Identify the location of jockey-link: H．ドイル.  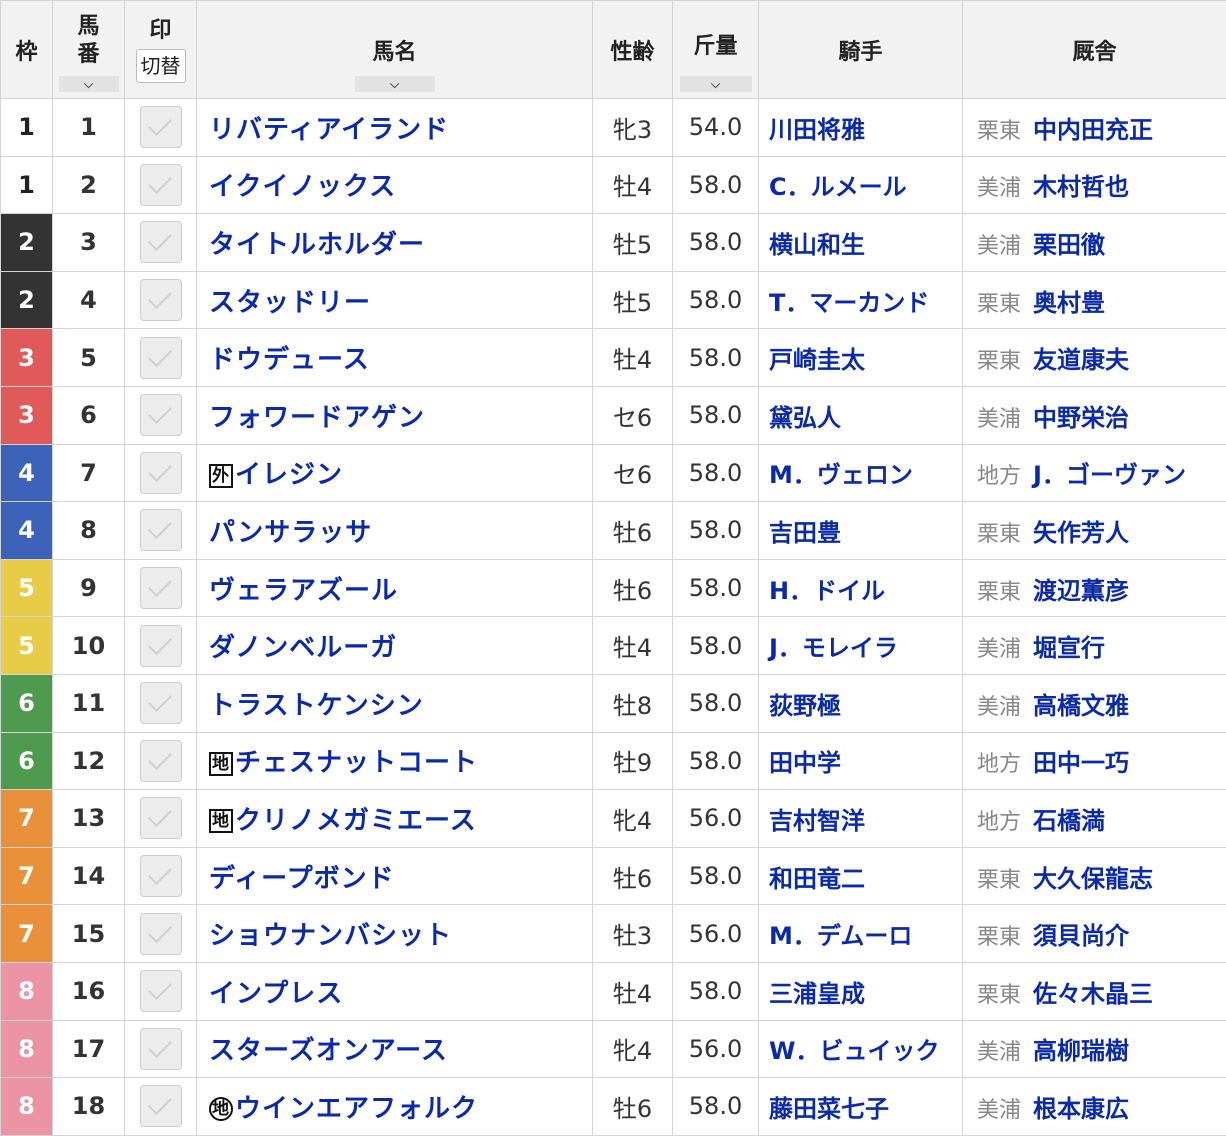
(827, 591).